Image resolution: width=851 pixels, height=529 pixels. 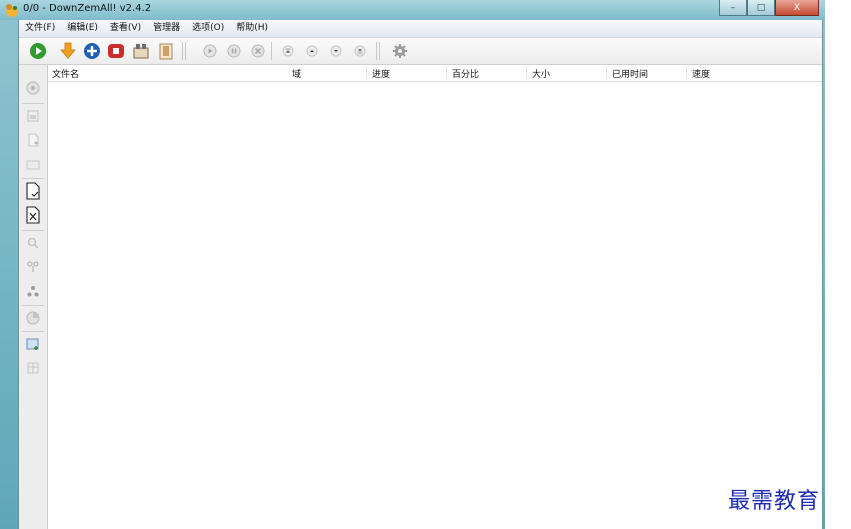 What do you see at coordinates (33, 140) in the screenshot?
I see `file-icon` at bounding box center [33, 140].